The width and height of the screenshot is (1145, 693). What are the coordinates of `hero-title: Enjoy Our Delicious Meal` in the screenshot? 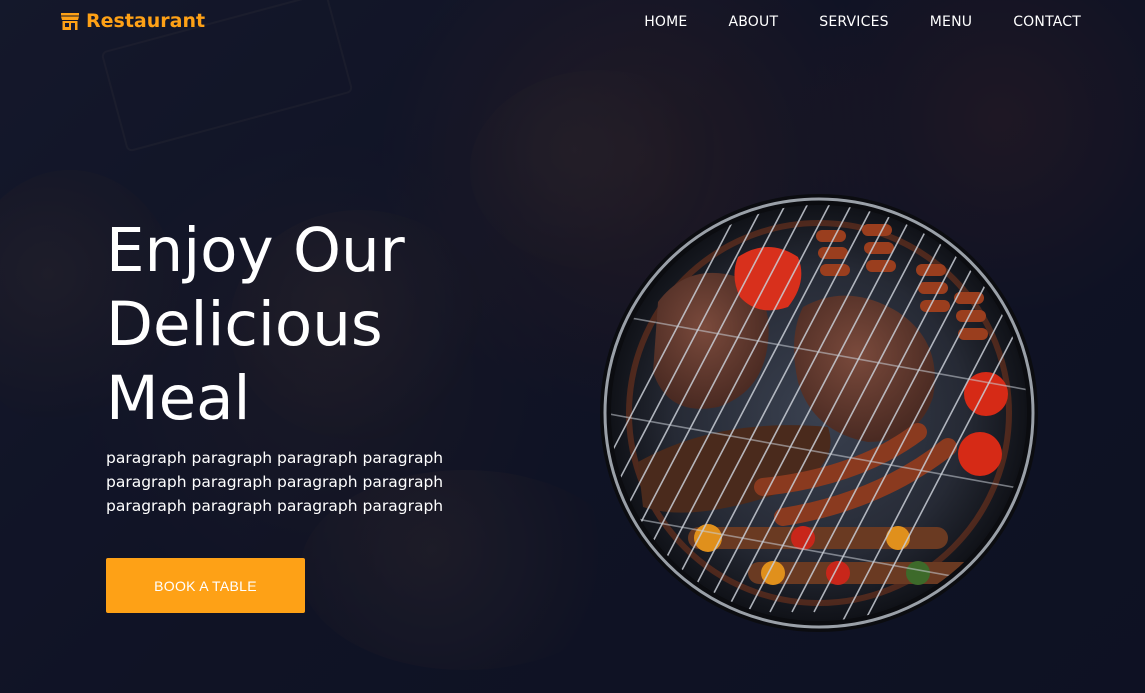 It's located at (316, 325).